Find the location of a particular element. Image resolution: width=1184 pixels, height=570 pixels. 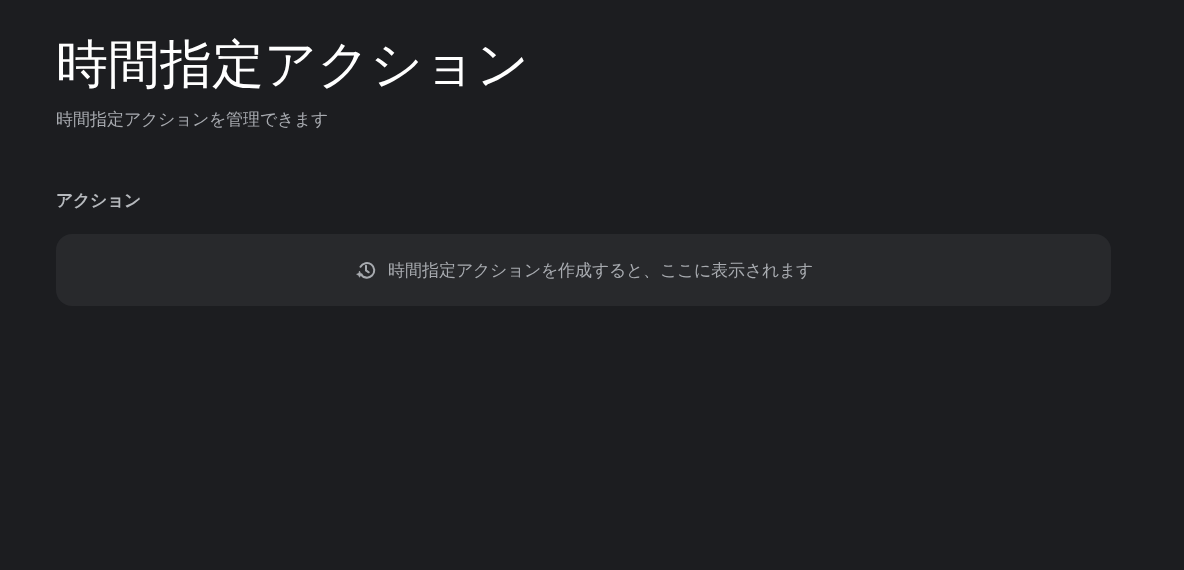

history-icon is located at coordinates (365, 270).